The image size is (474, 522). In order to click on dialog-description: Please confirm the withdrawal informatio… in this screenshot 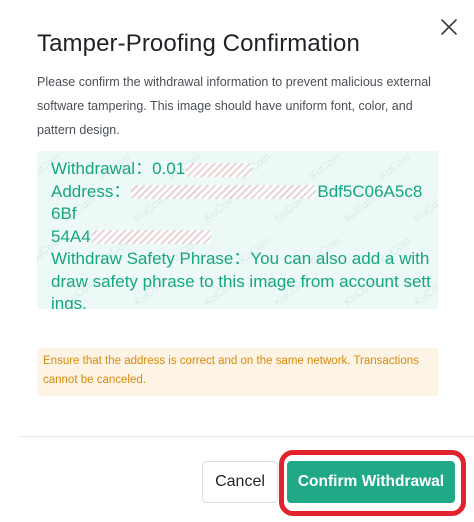, I will do `click(234, 106)`.